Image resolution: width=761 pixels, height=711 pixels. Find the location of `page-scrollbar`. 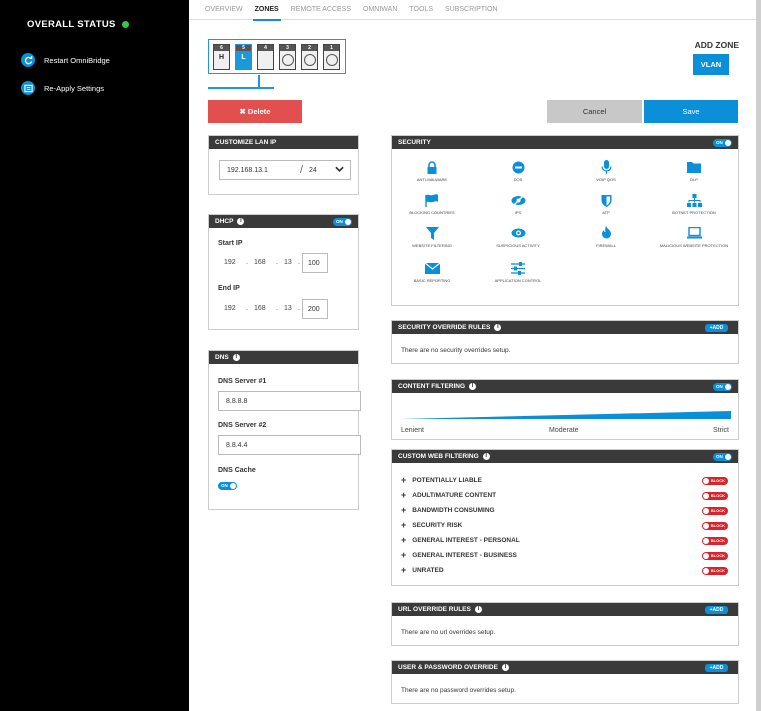

page-scrollbar is located at coordinates (758, 355).